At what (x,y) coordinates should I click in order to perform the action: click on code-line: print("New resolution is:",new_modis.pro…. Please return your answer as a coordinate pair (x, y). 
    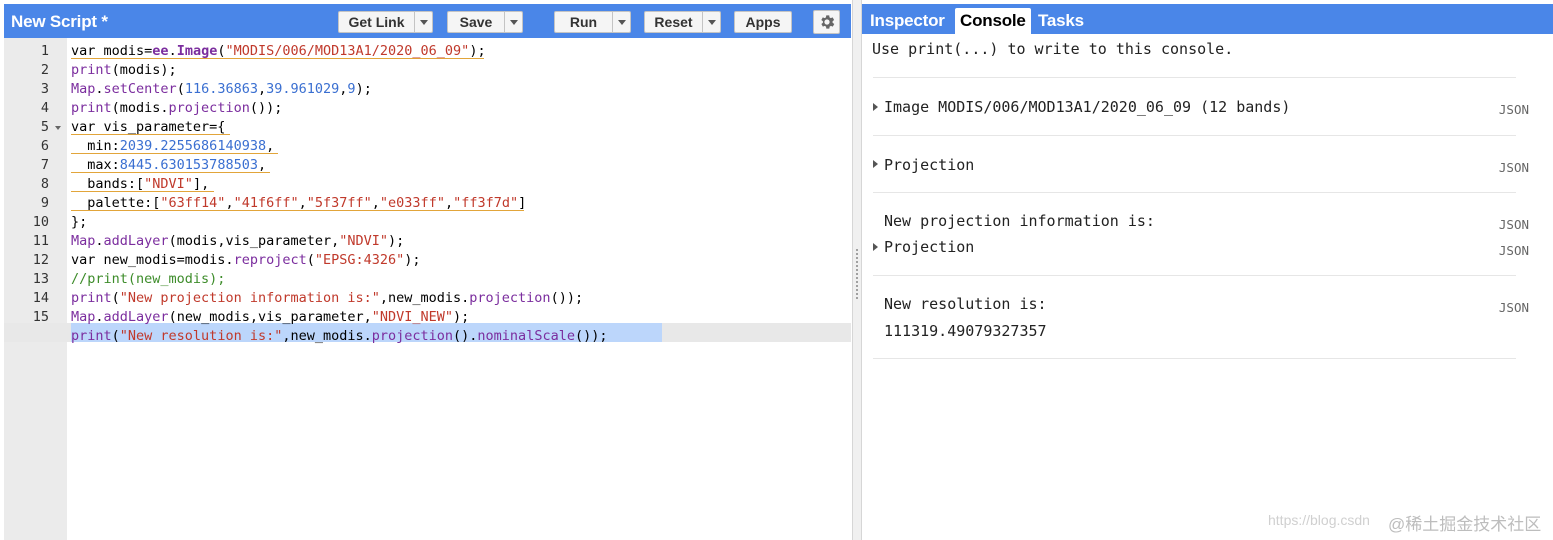
    Looking at the image, I should click on (339, 336).